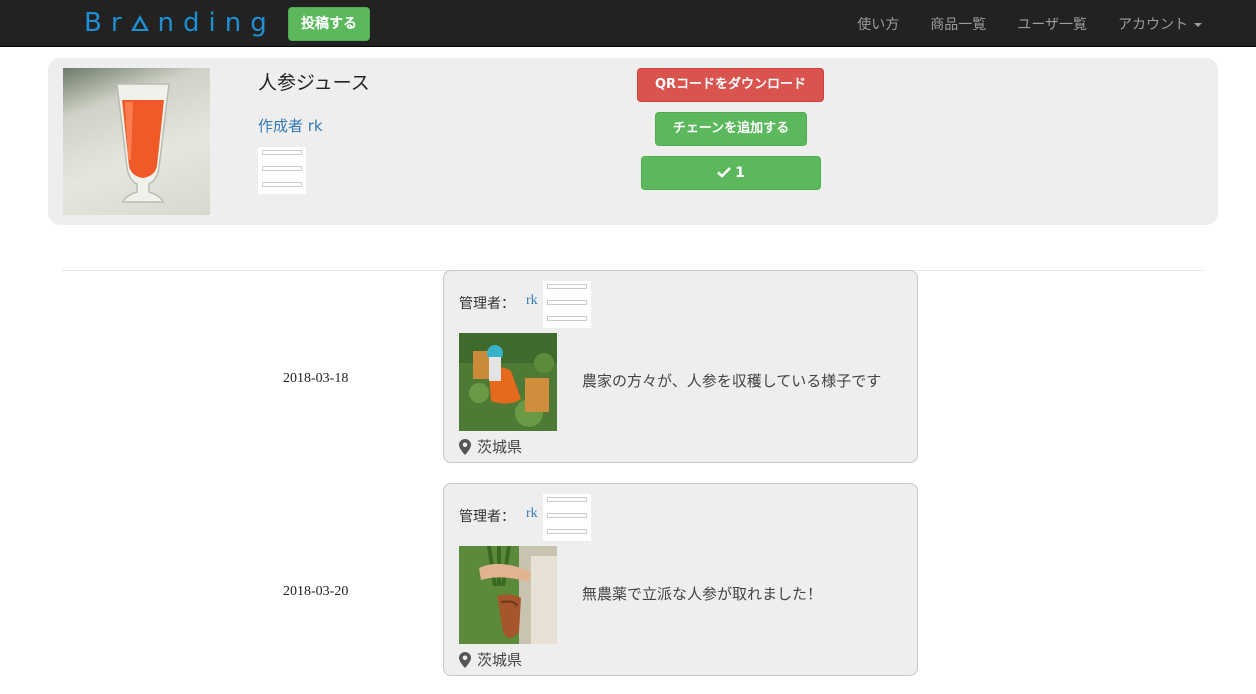 The image size is (1256, 694). Describe the element at coordinates (316, 378) in the screenshot. I see `timeline-date: 2018-03-18` at that location.